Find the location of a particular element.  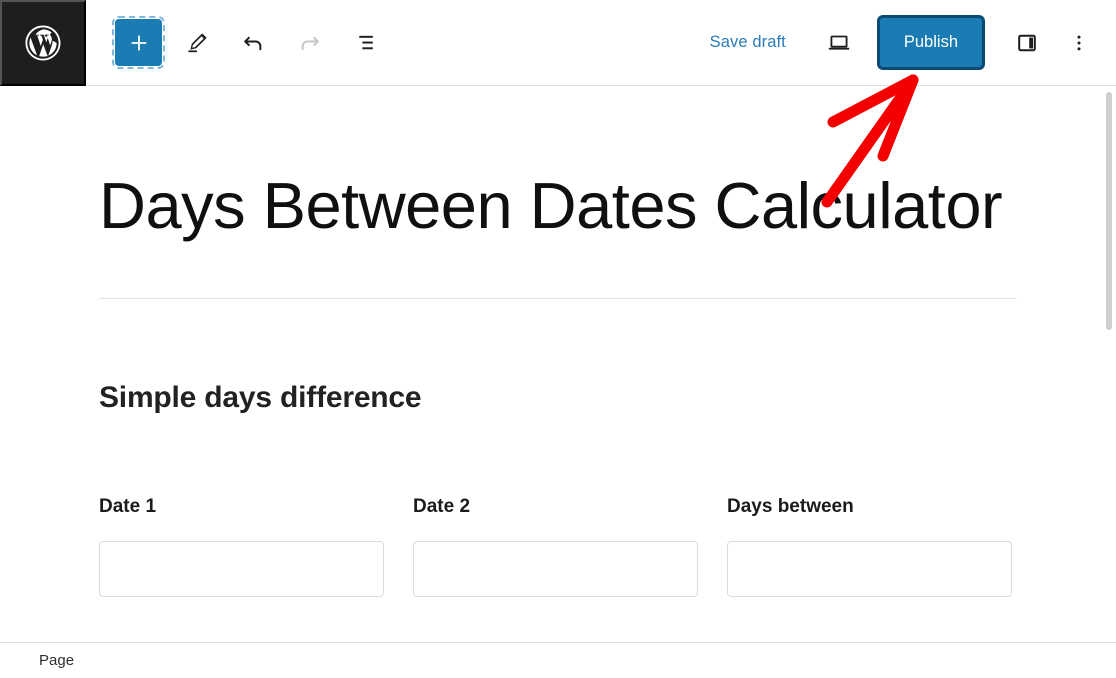

breadcrumb-page: Page is located at coordinates (40, 660).